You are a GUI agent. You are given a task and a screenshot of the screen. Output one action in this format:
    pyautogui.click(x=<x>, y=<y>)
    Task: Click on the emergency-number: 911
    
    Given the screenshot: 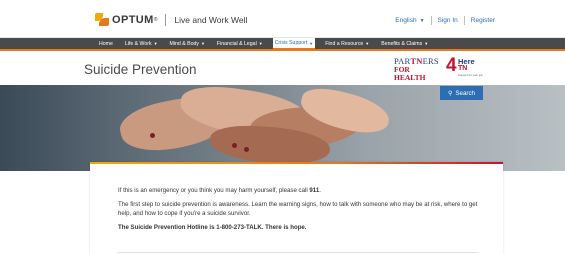 What is the action you would take?
    pyautogui.click(x=314, y=190)
    